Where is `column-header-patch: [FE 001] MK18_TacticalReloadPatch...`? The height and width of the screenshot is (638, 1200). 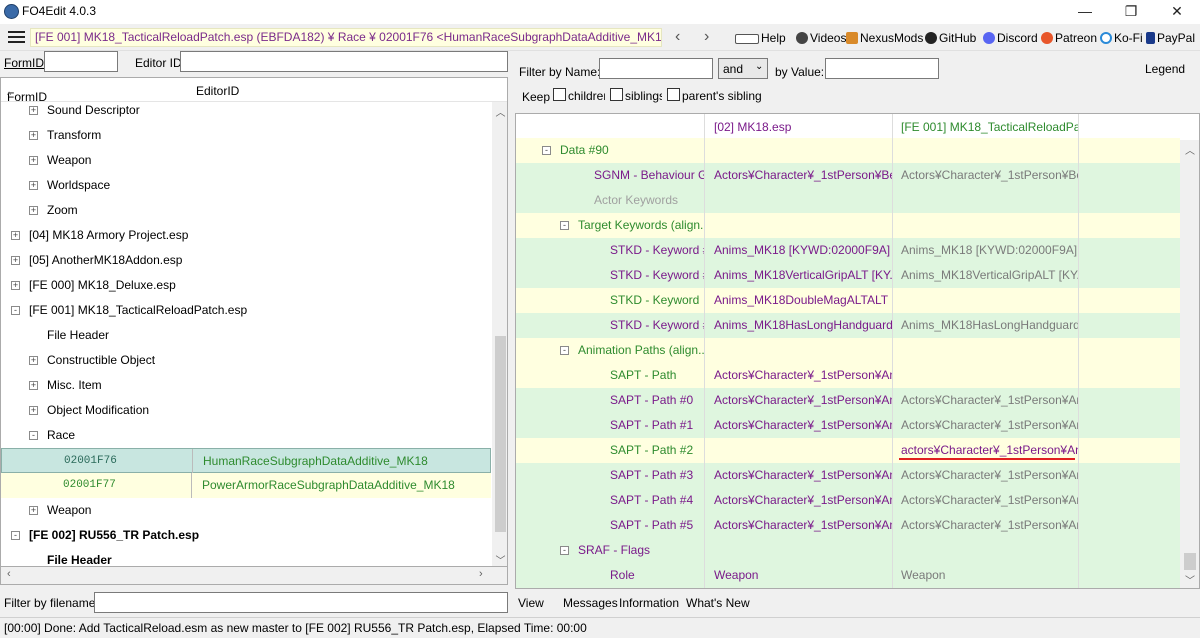 column-header-patch: [FE 001] MK18_TacticalReloadPatch... is located at coordinates (985, 127).